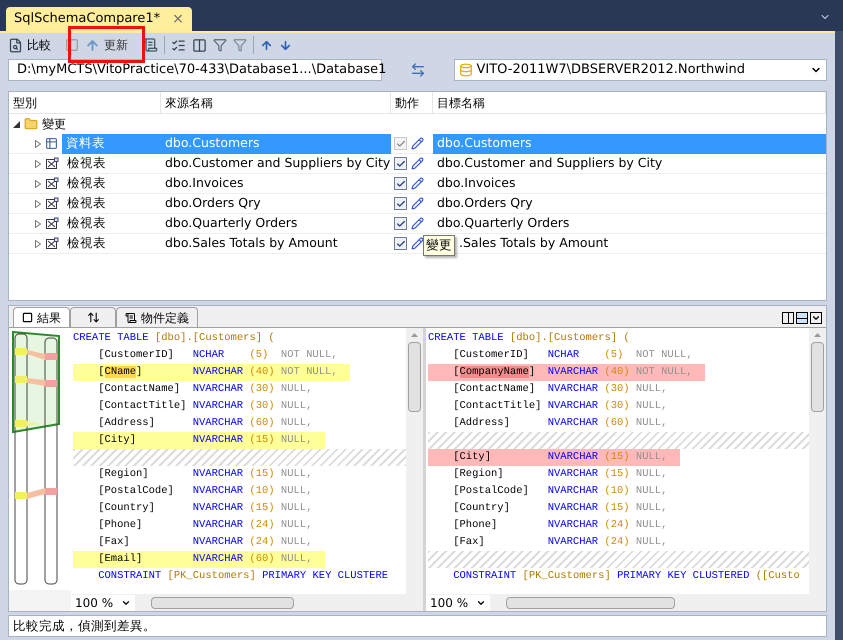 The height and width of the screenshot is (640, 843). What do you see at coordinates (626, 576) in the screenshot?
I see `code-line: CONSTRAINT [PK_Customers] PRIMARY KEY CLUSTERED ([Custo` at bounding box center [626, 576].